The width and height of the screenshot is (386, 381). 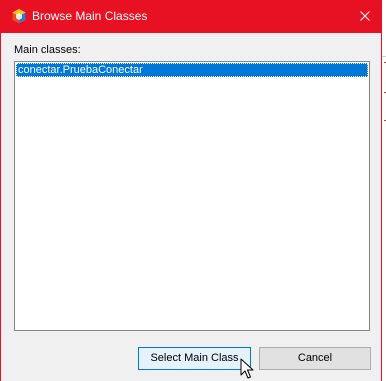 I want to click on close-icon, so click(x=365, y=16).